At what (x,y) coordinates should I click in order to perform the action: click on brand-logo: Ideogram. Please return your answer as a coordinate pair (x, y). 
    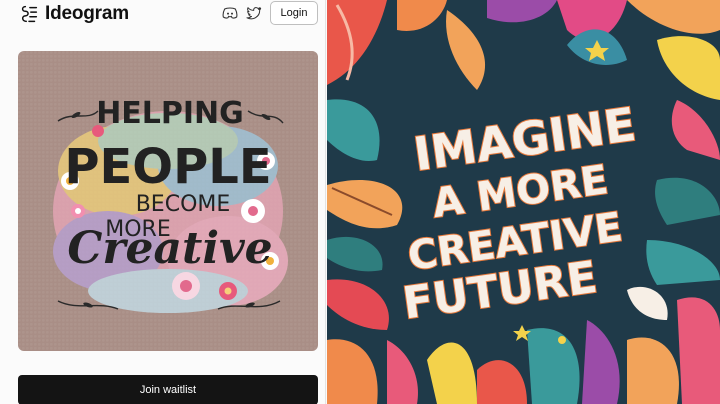
    Looking at the image, I should click on (73, 14).